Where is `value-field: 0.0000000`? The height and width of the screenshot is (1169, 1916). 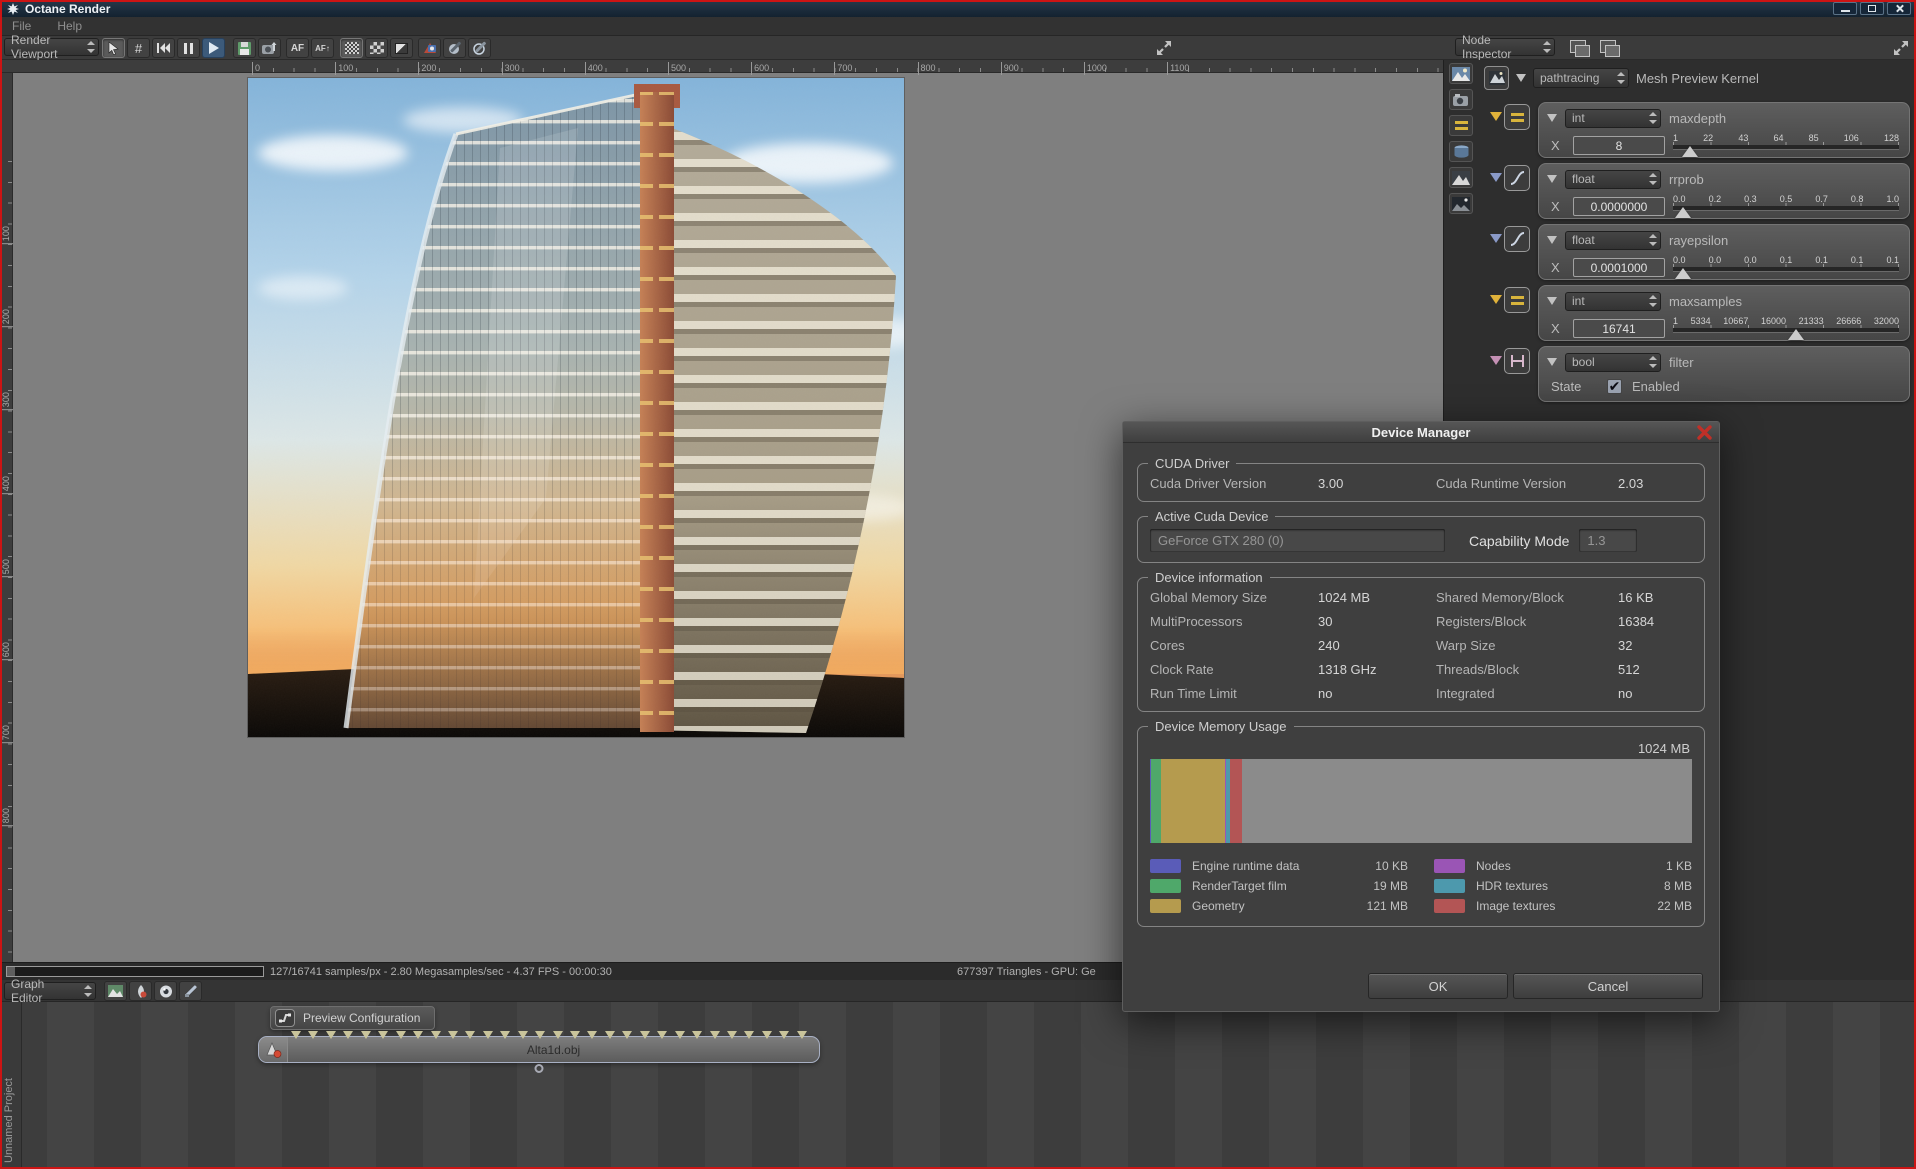 value-field: 0.0000000 is located at coordinates (1619, 206).